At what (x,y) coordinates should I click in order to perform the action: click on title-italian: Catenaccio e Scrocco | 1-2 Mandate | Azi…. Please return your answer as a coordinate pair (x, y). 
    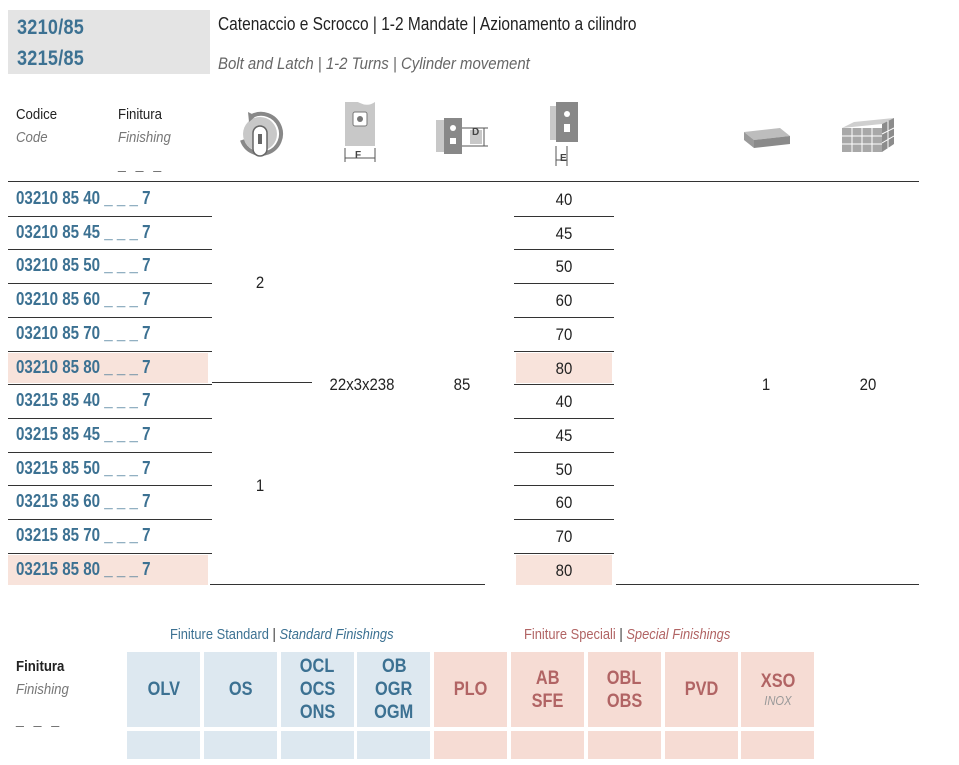
    Looking at the image, I should click on (427, 24).